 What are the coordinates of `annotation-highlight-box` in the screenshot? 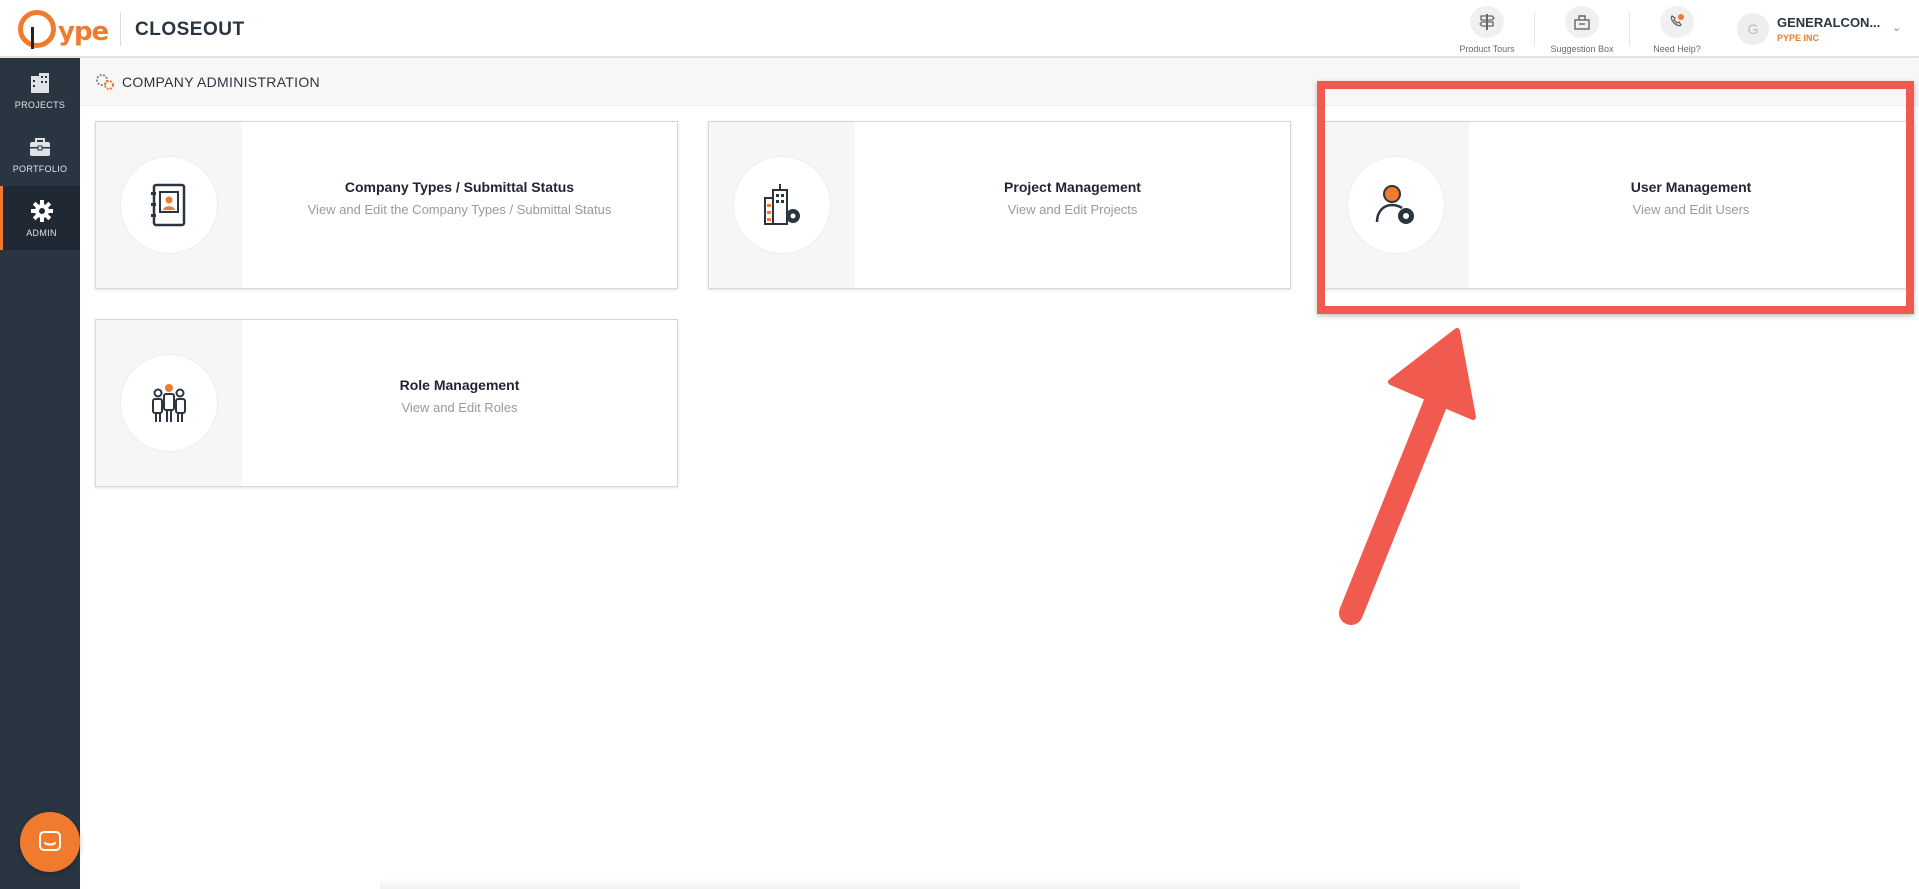 It's located at (1615, 197).